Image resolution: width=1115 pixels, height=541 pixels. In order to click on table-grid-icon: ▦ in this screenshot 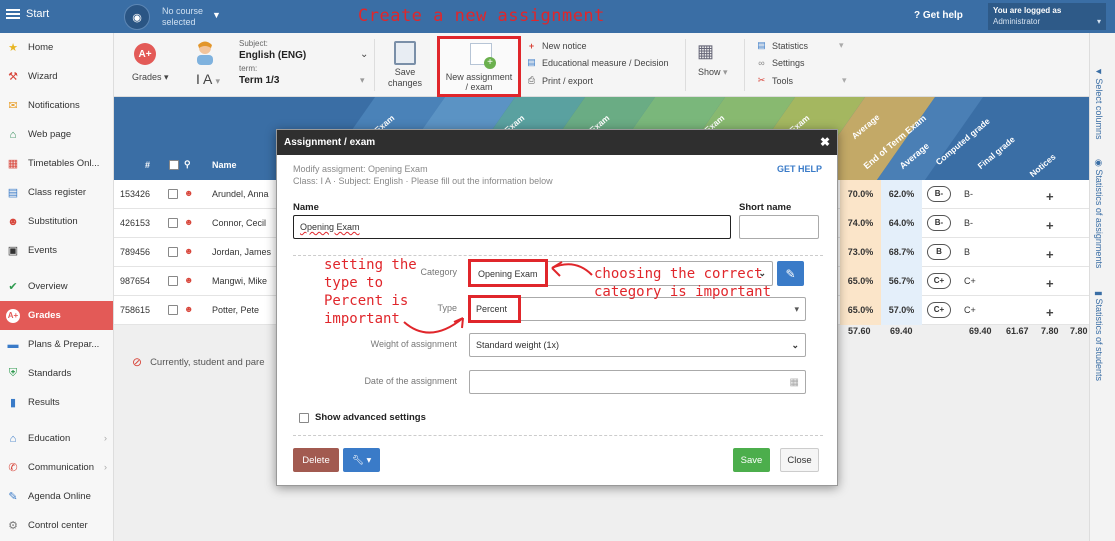, I will do `click(705, 51)`.